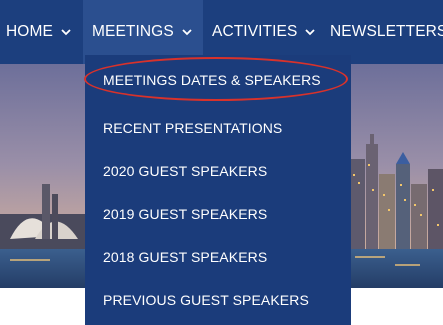 Image resolution: width=443 pixels, height=325 pixels. Describe the element at coordinates (185, 257) in the screenshot. I see `menu-item-2018-guest-speakers: 2018 GUEST SPEAKERS` at that location.